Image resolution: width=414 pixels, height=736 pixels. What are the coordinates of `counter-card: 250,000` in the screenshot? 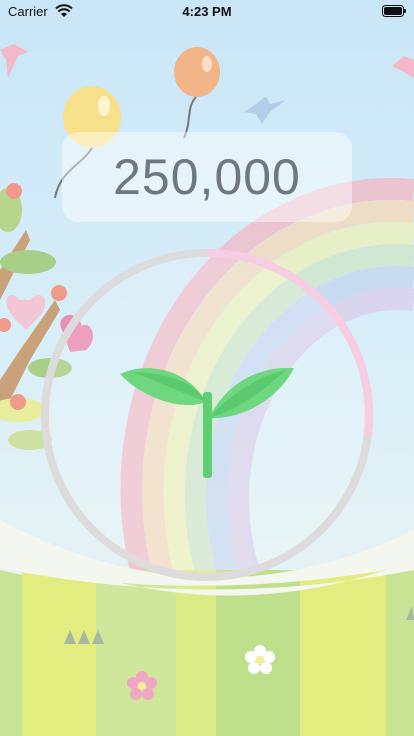 It's located at (207, 177).